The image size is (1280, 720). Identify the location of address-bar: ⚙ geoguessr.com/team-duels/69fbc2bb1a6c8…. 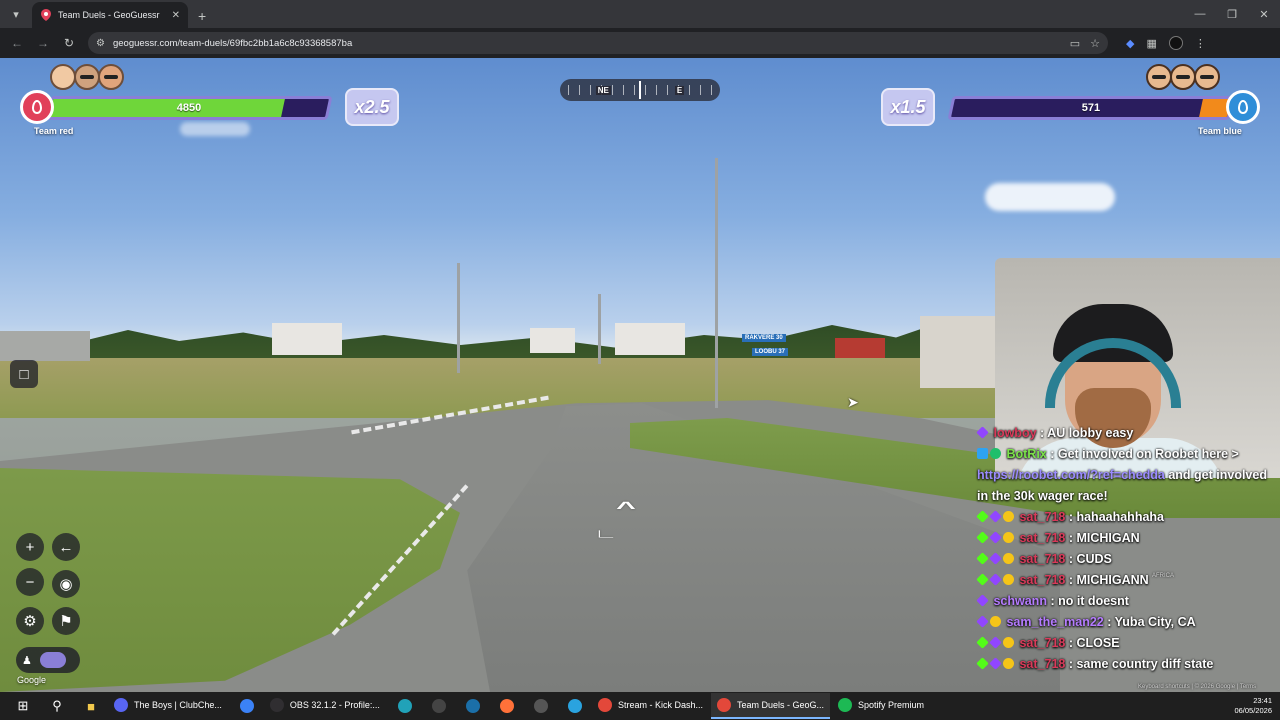
(598, 43).